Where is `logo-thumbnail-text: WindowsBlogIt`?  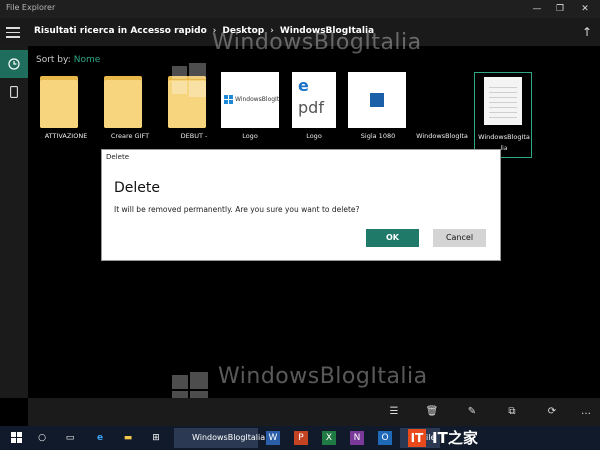
logo-thumbnail-text: WindowsBlogIt is located at coordinates (257, 99).